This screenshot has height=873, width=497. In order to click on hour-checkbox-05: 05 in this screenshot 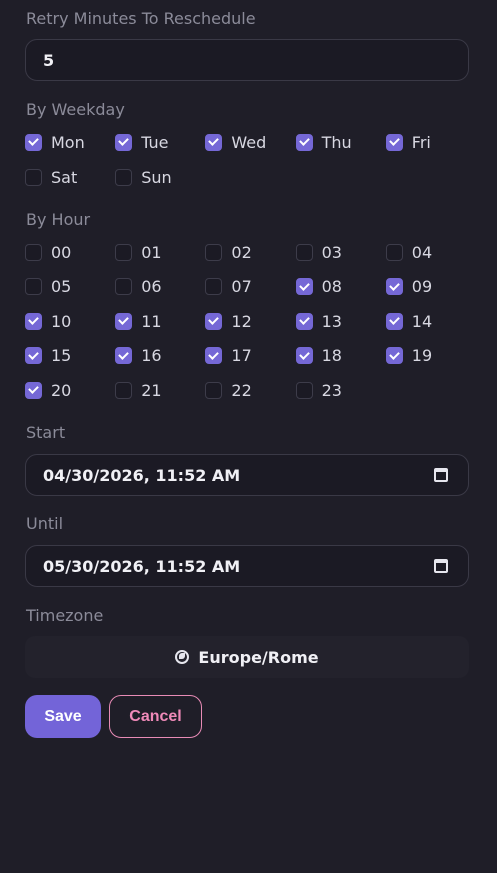, I will do `click(48, 287)`.